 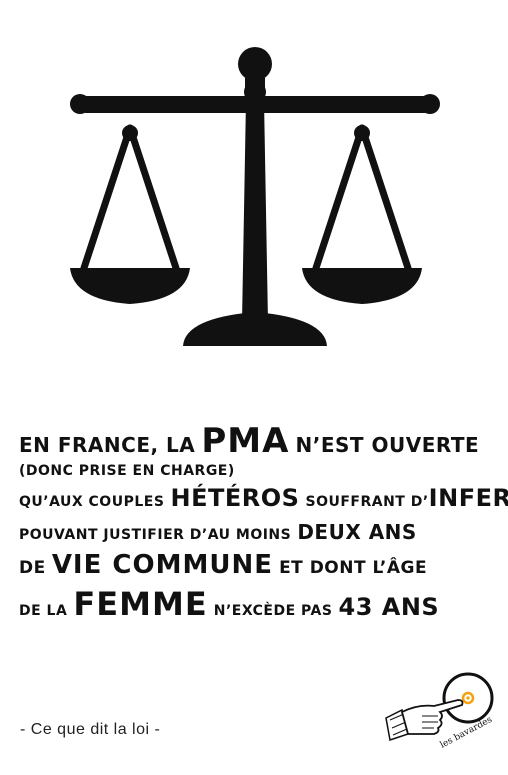 I want to click on statement-text: pouvant justifier d’au moins, so click(x=155, y=535).